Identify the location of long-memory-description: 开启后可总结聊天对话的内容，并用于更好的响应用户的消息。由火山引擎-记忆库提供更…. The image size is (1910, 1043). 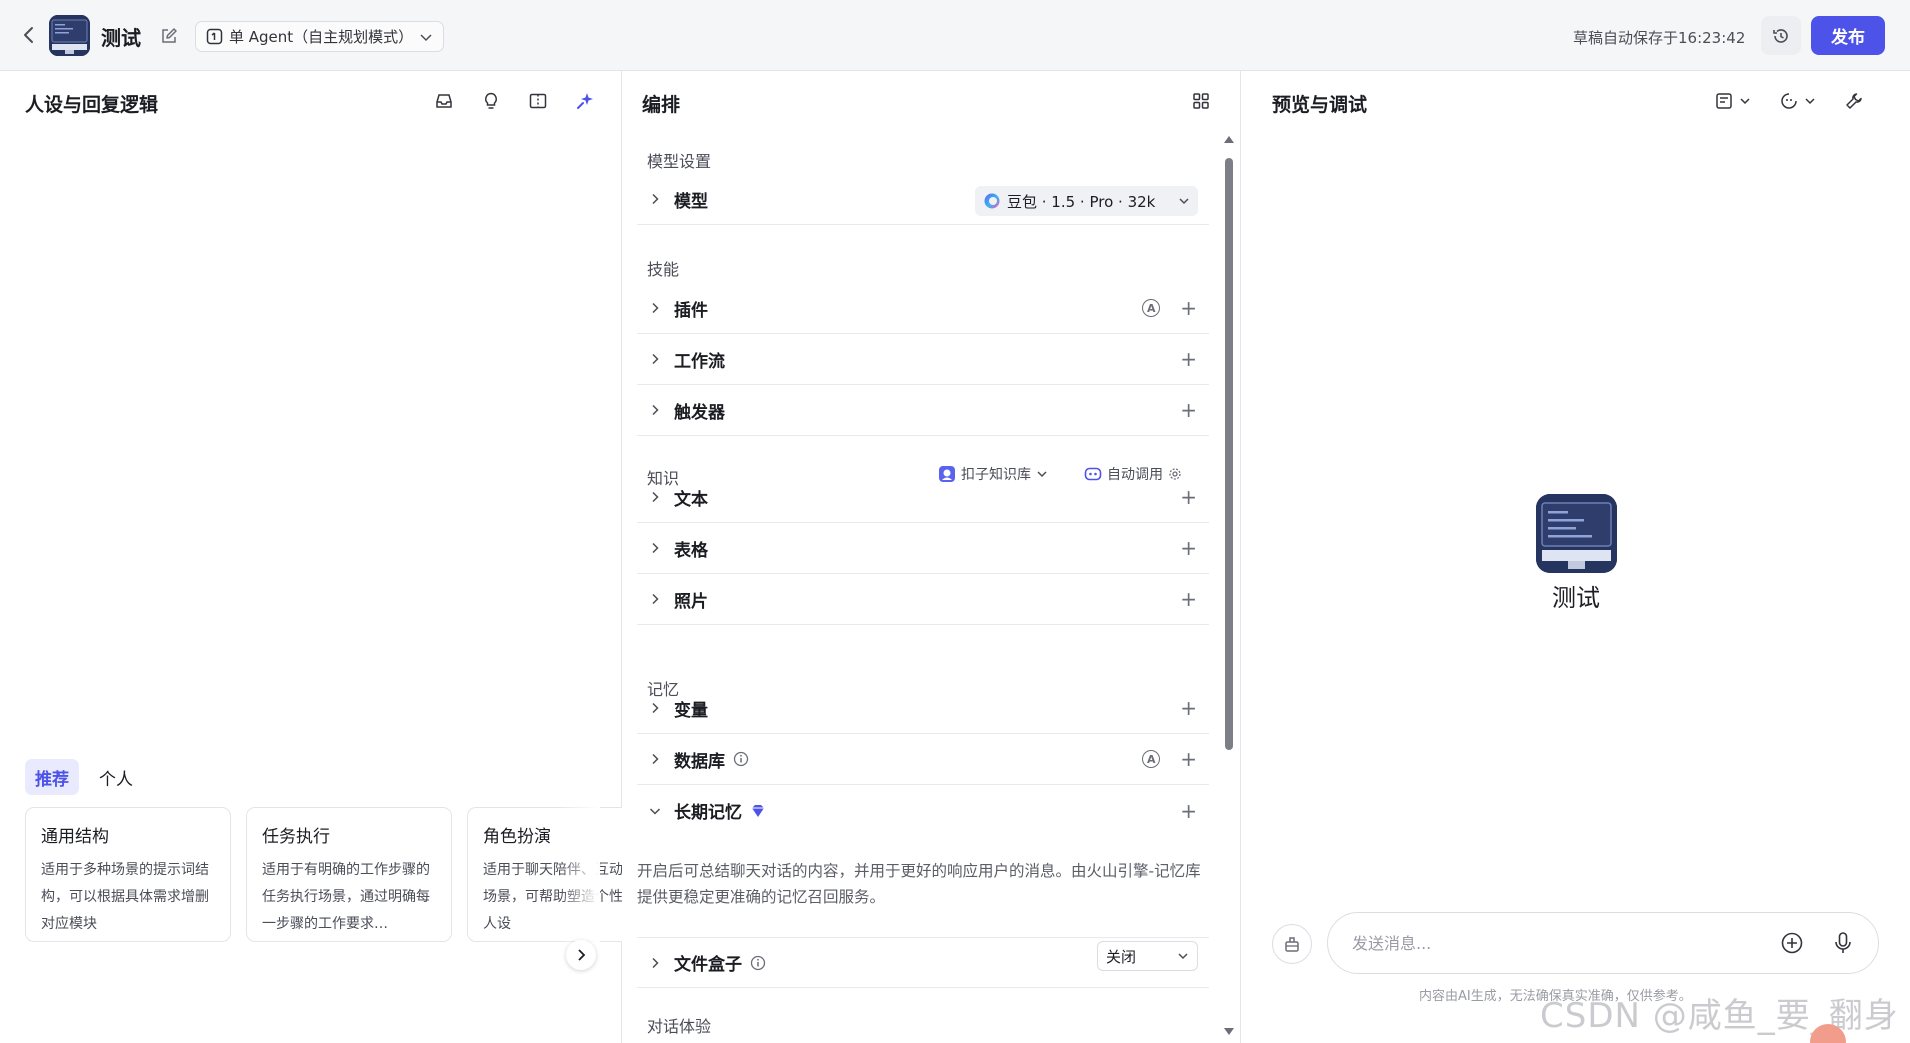
(919, 884).